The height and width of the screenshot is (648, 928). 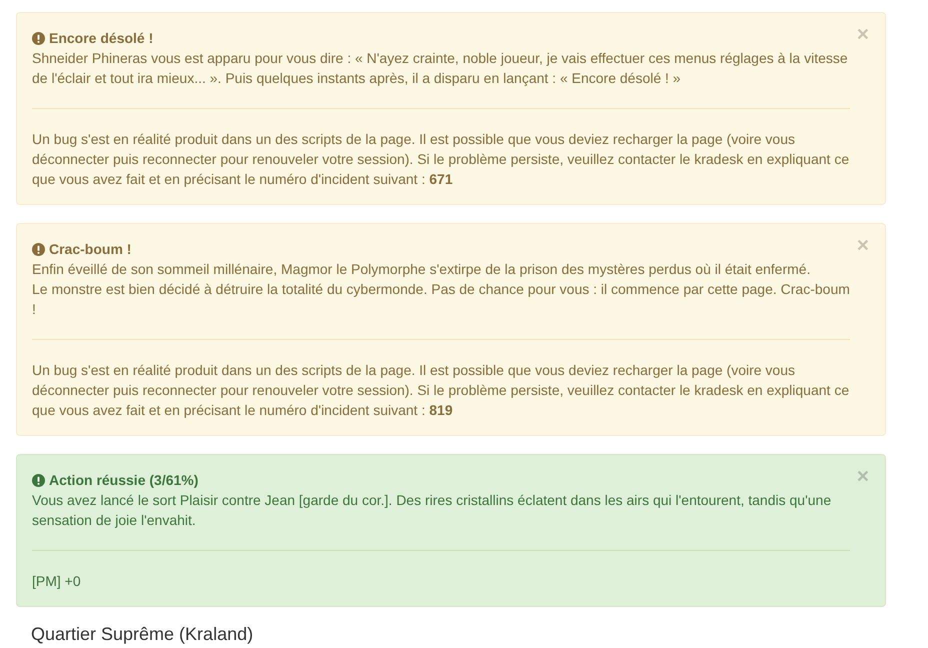 I want to click on alert-footer: Un bug s'est en réalité produit dans un des scripts de la page. Il est possible que vous deviez recharger la page (voire vous déconnecter puis reconnecter pour renouveler votre session). Si le problème persiste, veuillez contacter le kradesk en expliquant ce que vous avez fait et en précisant le numéro d'incident suivant : 819, so click(x=441, y=390).